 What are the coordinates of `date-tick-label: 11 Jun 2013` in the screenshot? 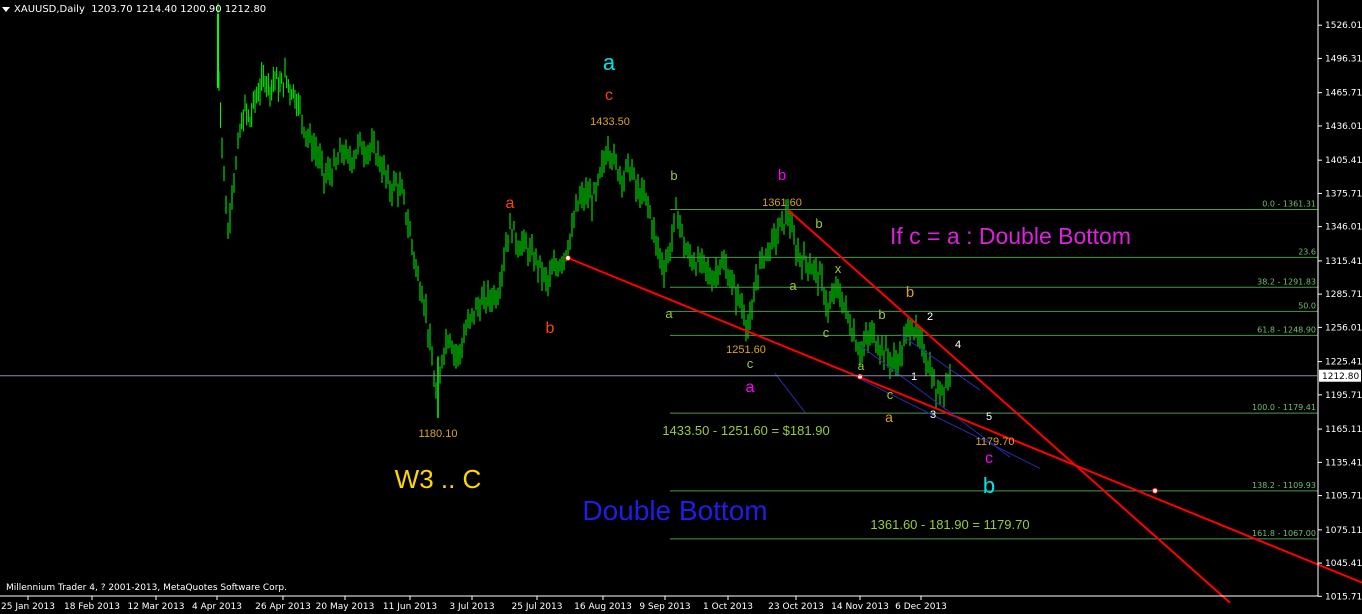 It's located at (410, 607).